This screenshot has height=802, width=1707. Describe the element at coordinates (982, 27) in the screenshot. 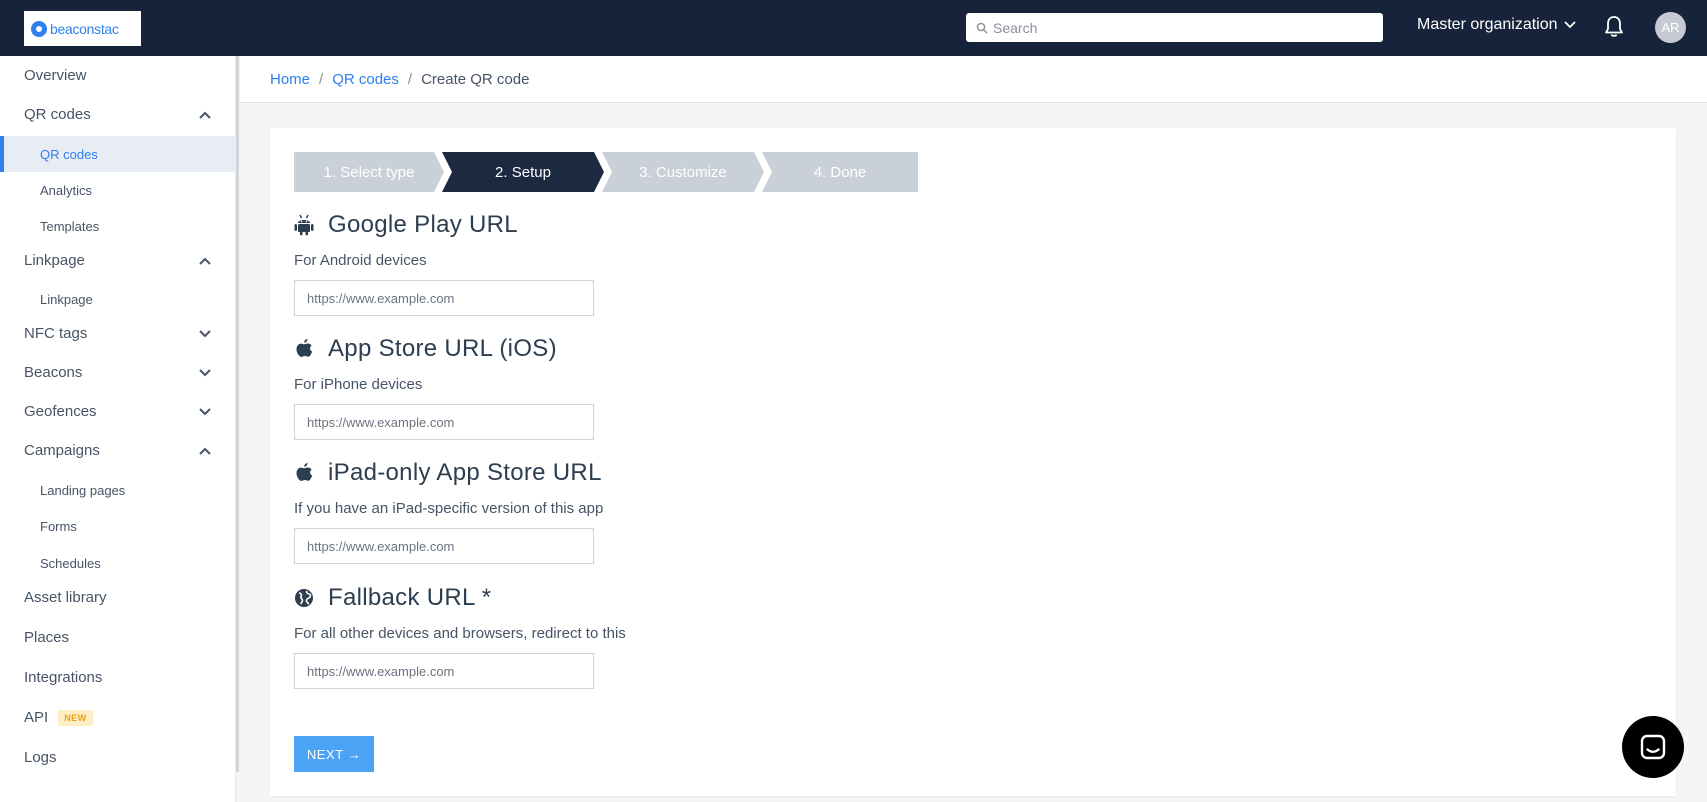

I see `search-icon` at that location.